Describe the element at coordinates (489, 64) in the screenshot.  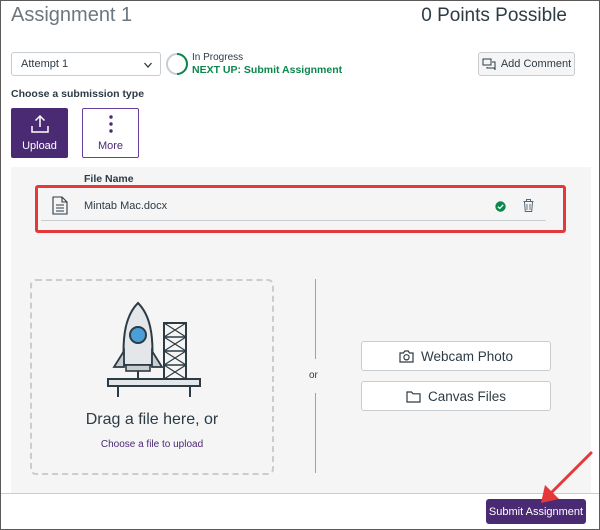
I see `comment-icon` at that location.